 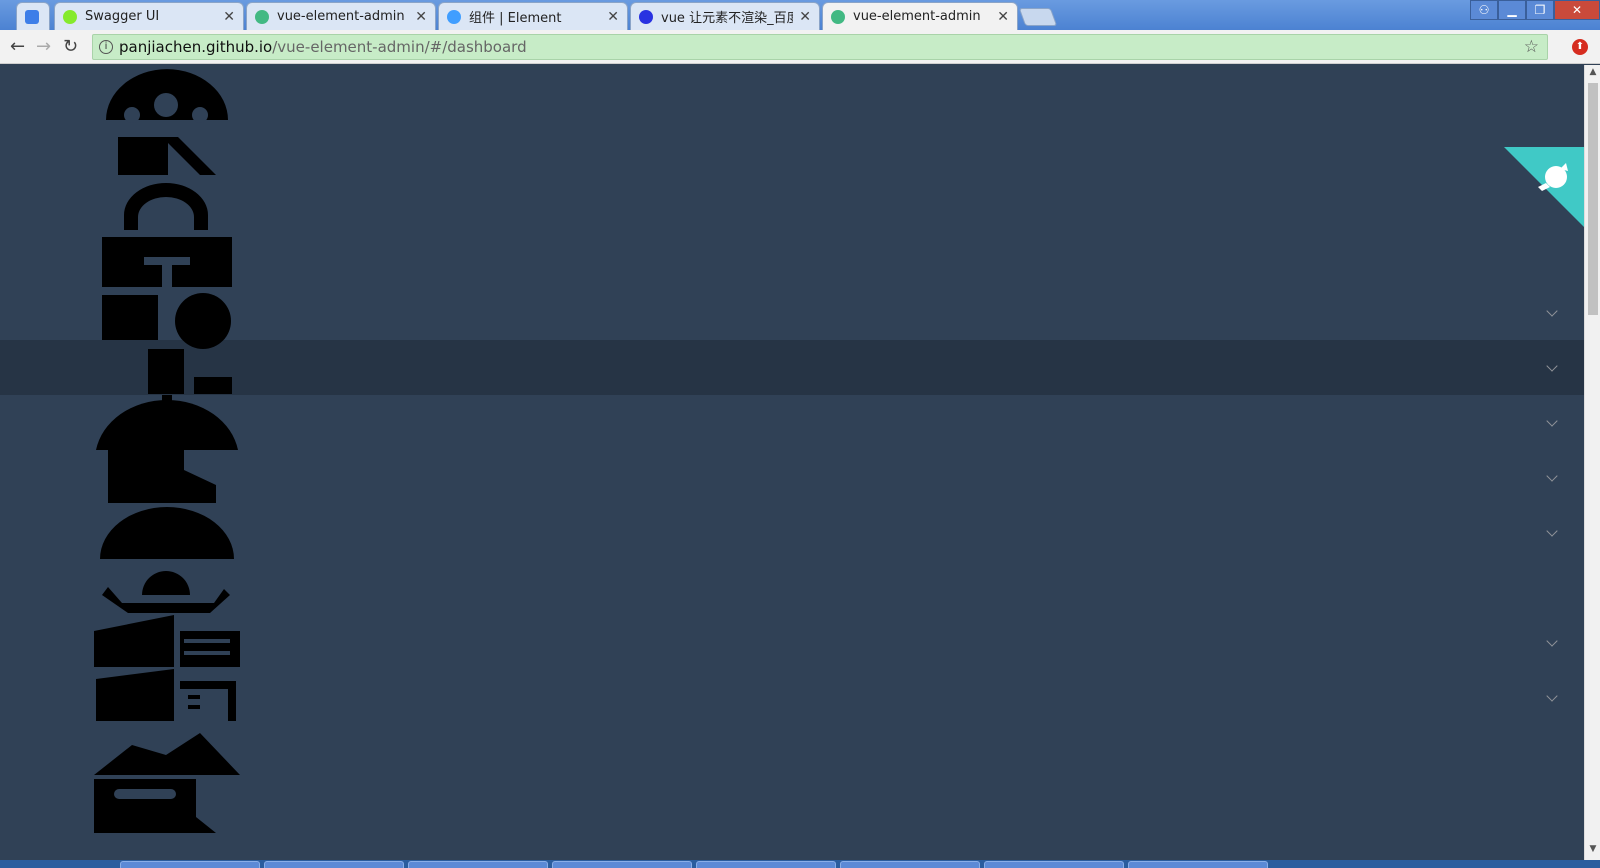 I want to click on tab-title: 组件 | Element, so click(x=515, y=18).